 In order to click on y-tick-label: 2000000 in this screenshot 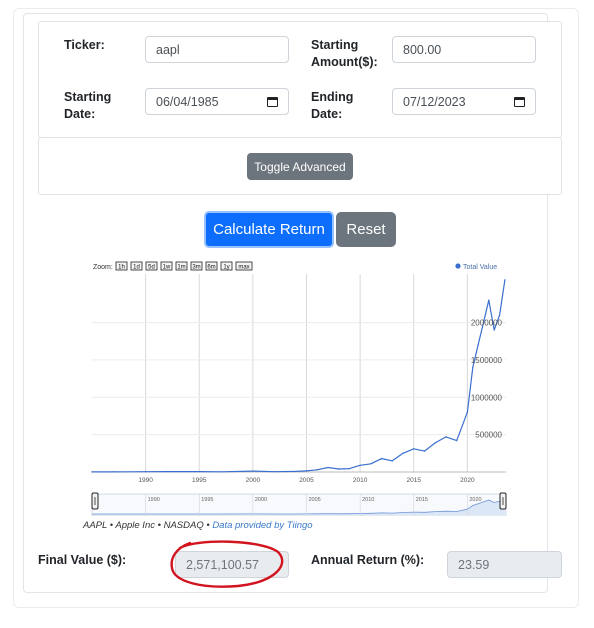, I will do `click(487, 323)`.